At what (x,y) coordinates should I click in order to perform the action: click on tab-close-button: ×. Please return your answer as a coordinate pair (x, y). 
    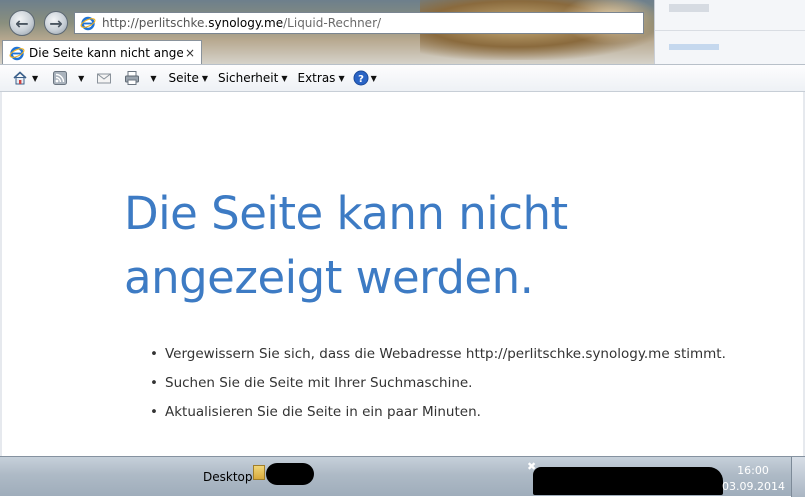
    Looking at the image, I should click on (190, 53).